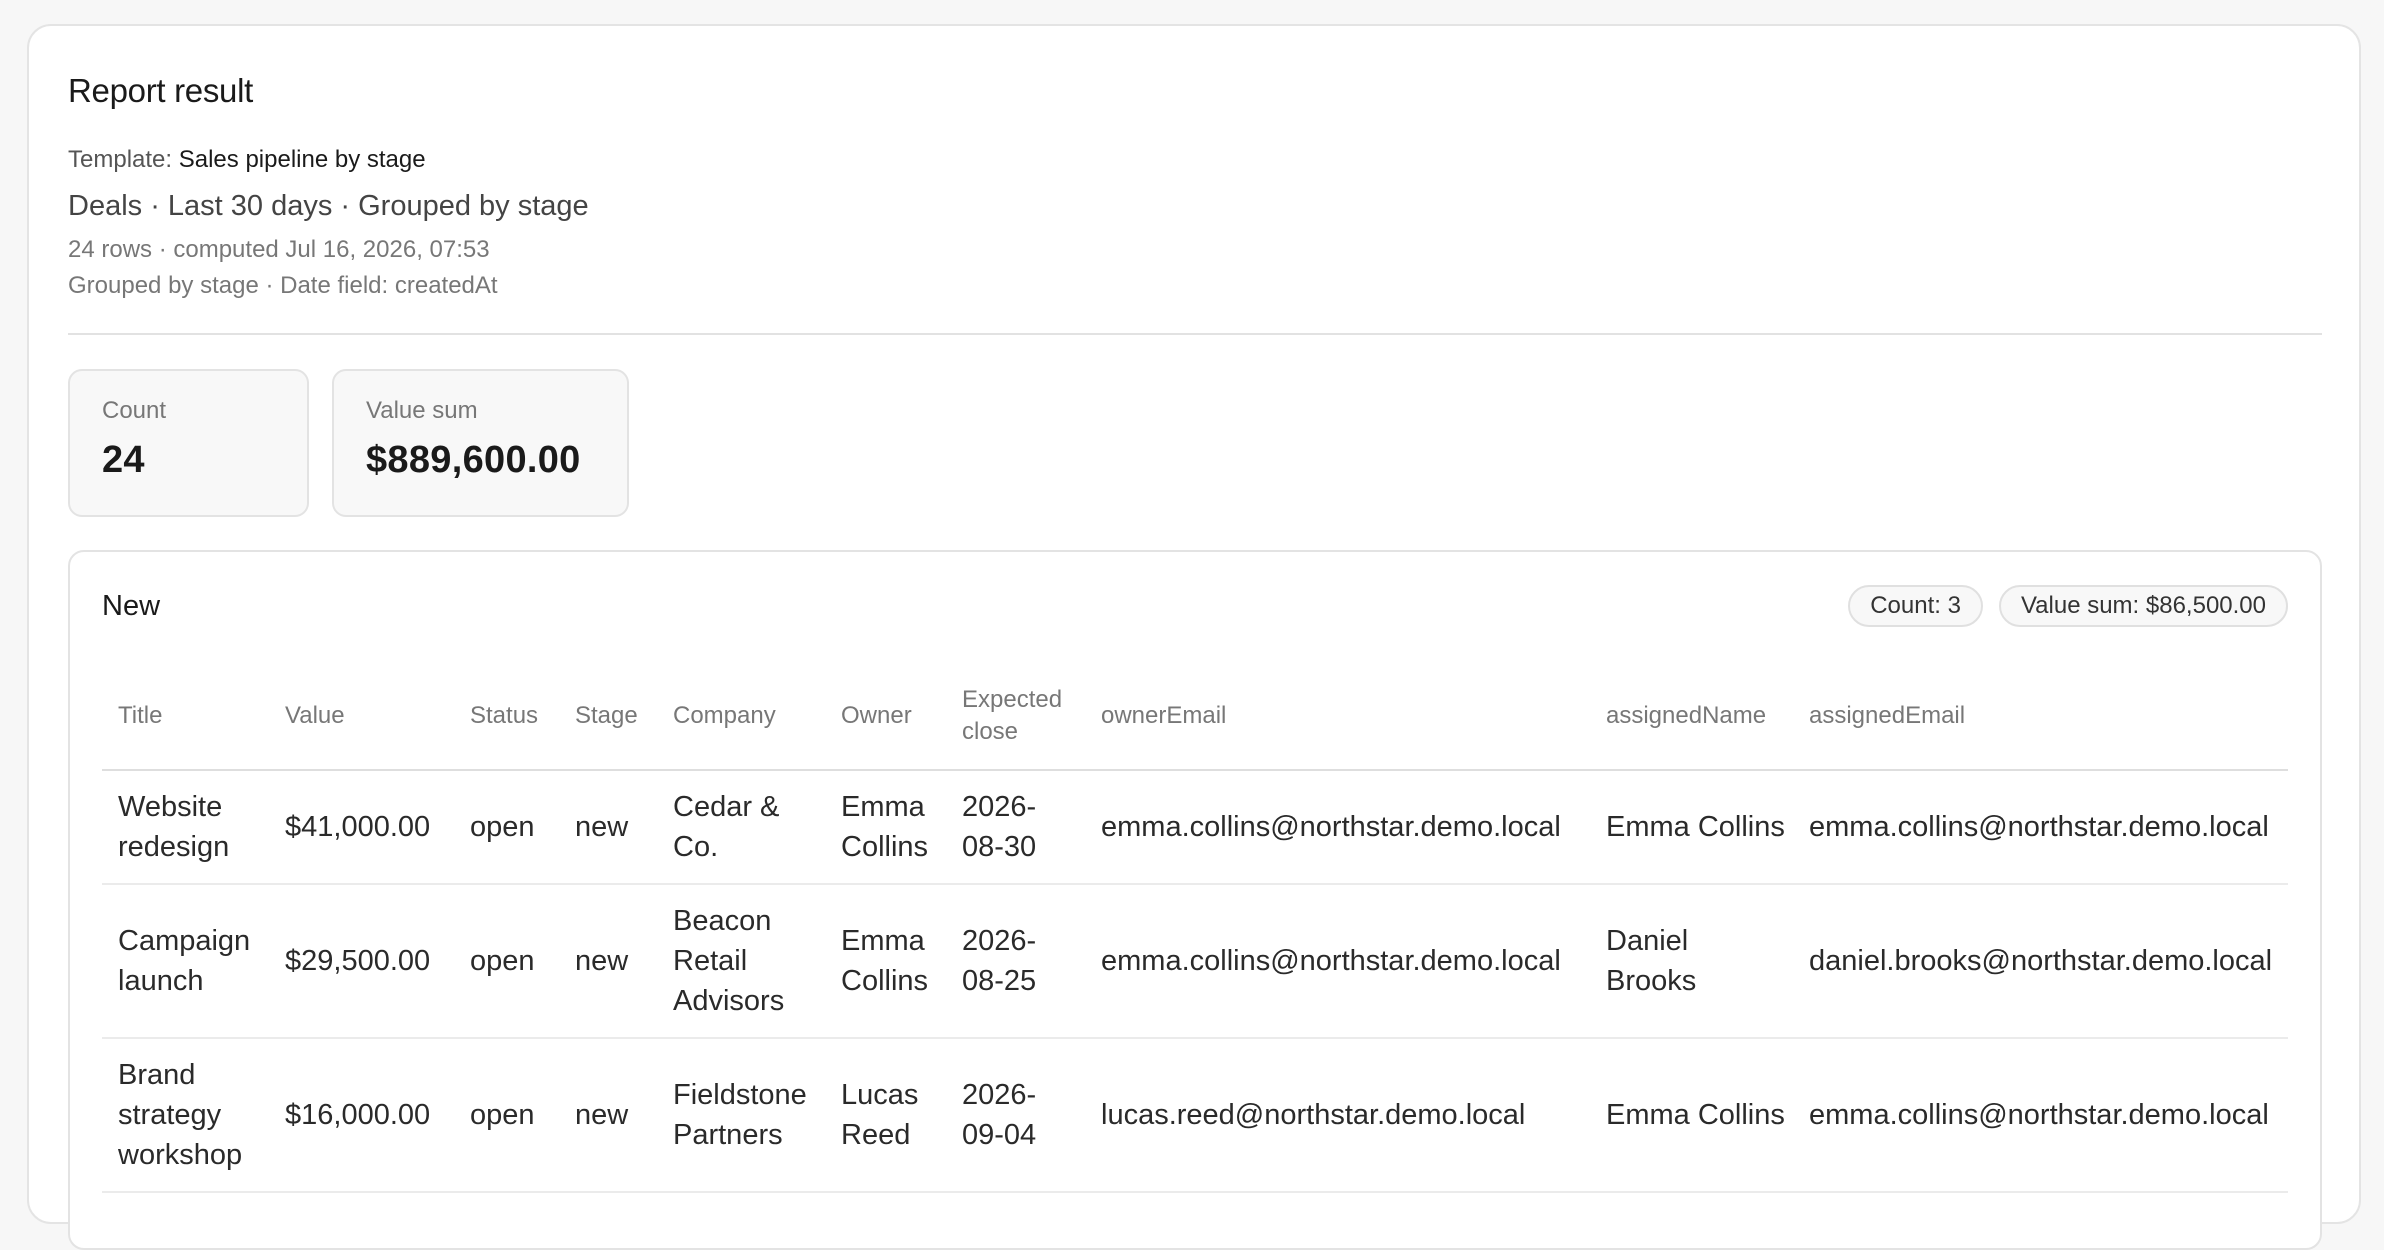  What do you see at coordinates (185, 961) in the screenshot?
I see `cell-title: Campaign launch` at bounding box center [185, 961].